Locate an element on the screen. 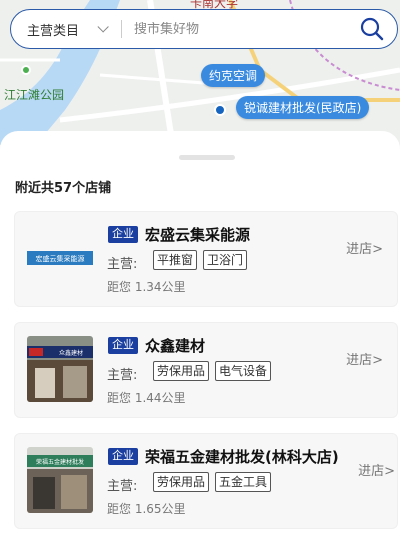 This screenshot has height=540, width=400. thumb-sign-text: 众鑫建材 is located at coordinates (71, 353).